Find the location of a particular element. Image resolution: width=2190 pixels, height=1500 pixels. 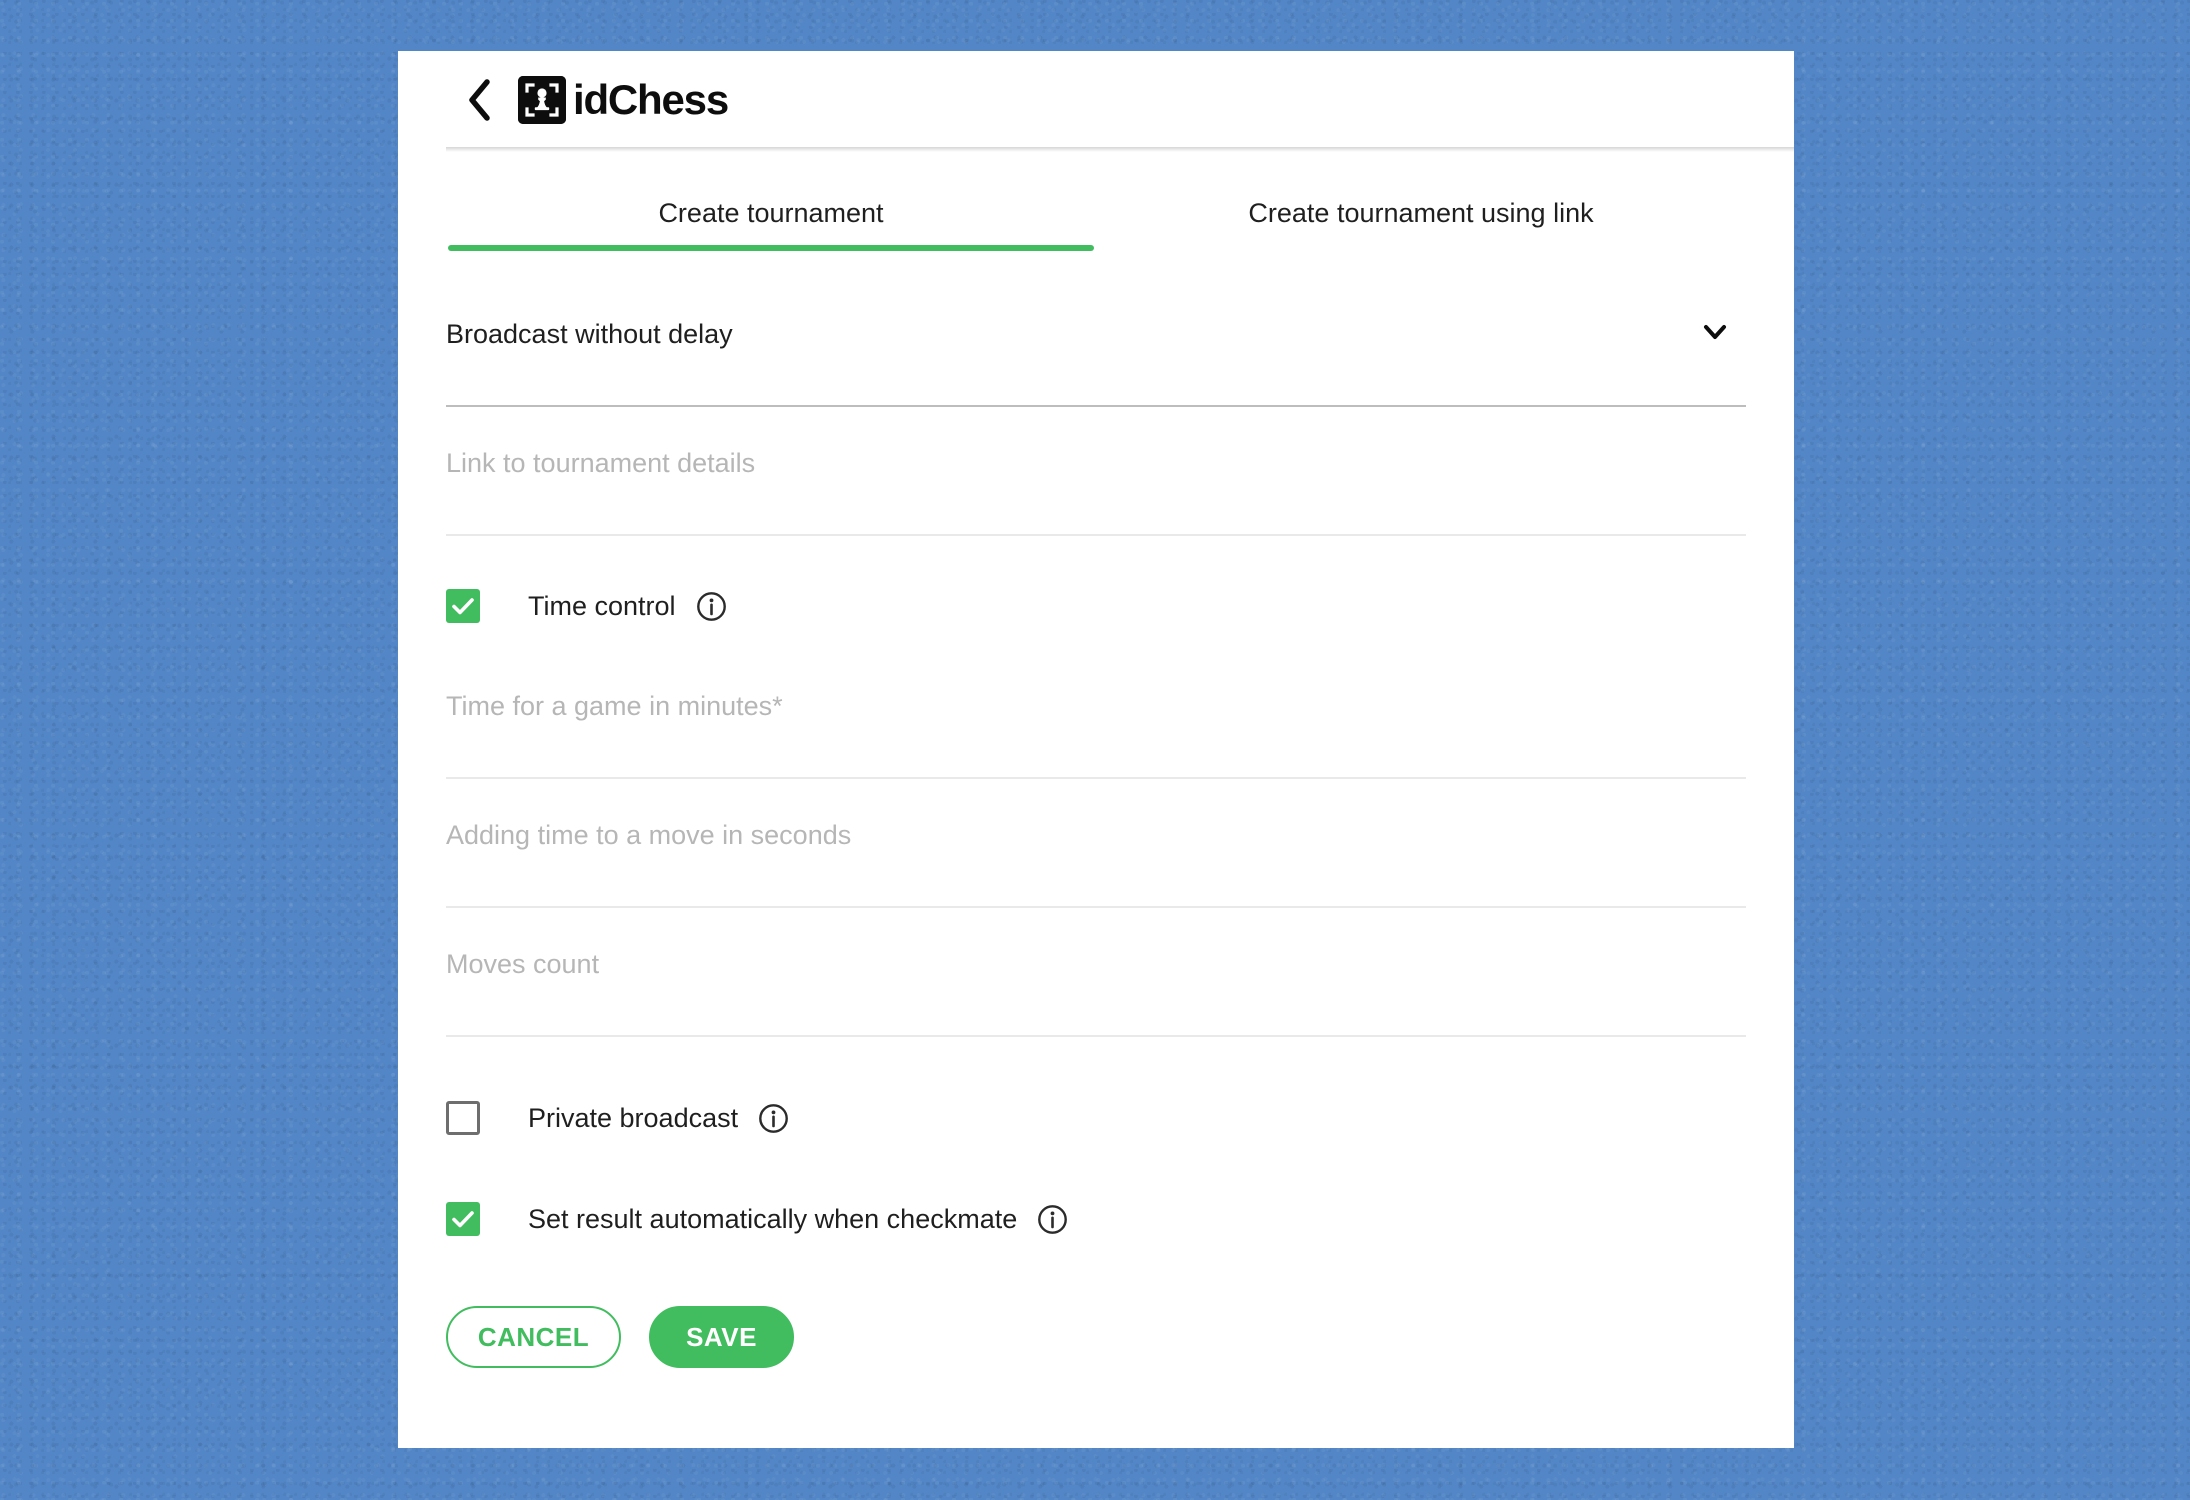

auto-result-label: Set result automatically when checkmate is located at coordinates (773, 1218).